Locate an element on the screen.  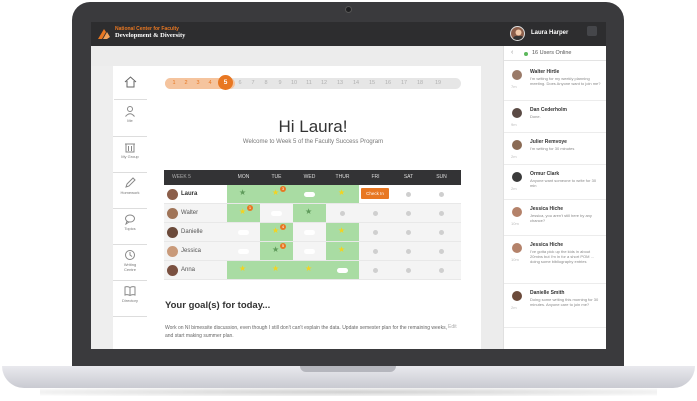
week-step: 9 is located at coordinates (280, 83).